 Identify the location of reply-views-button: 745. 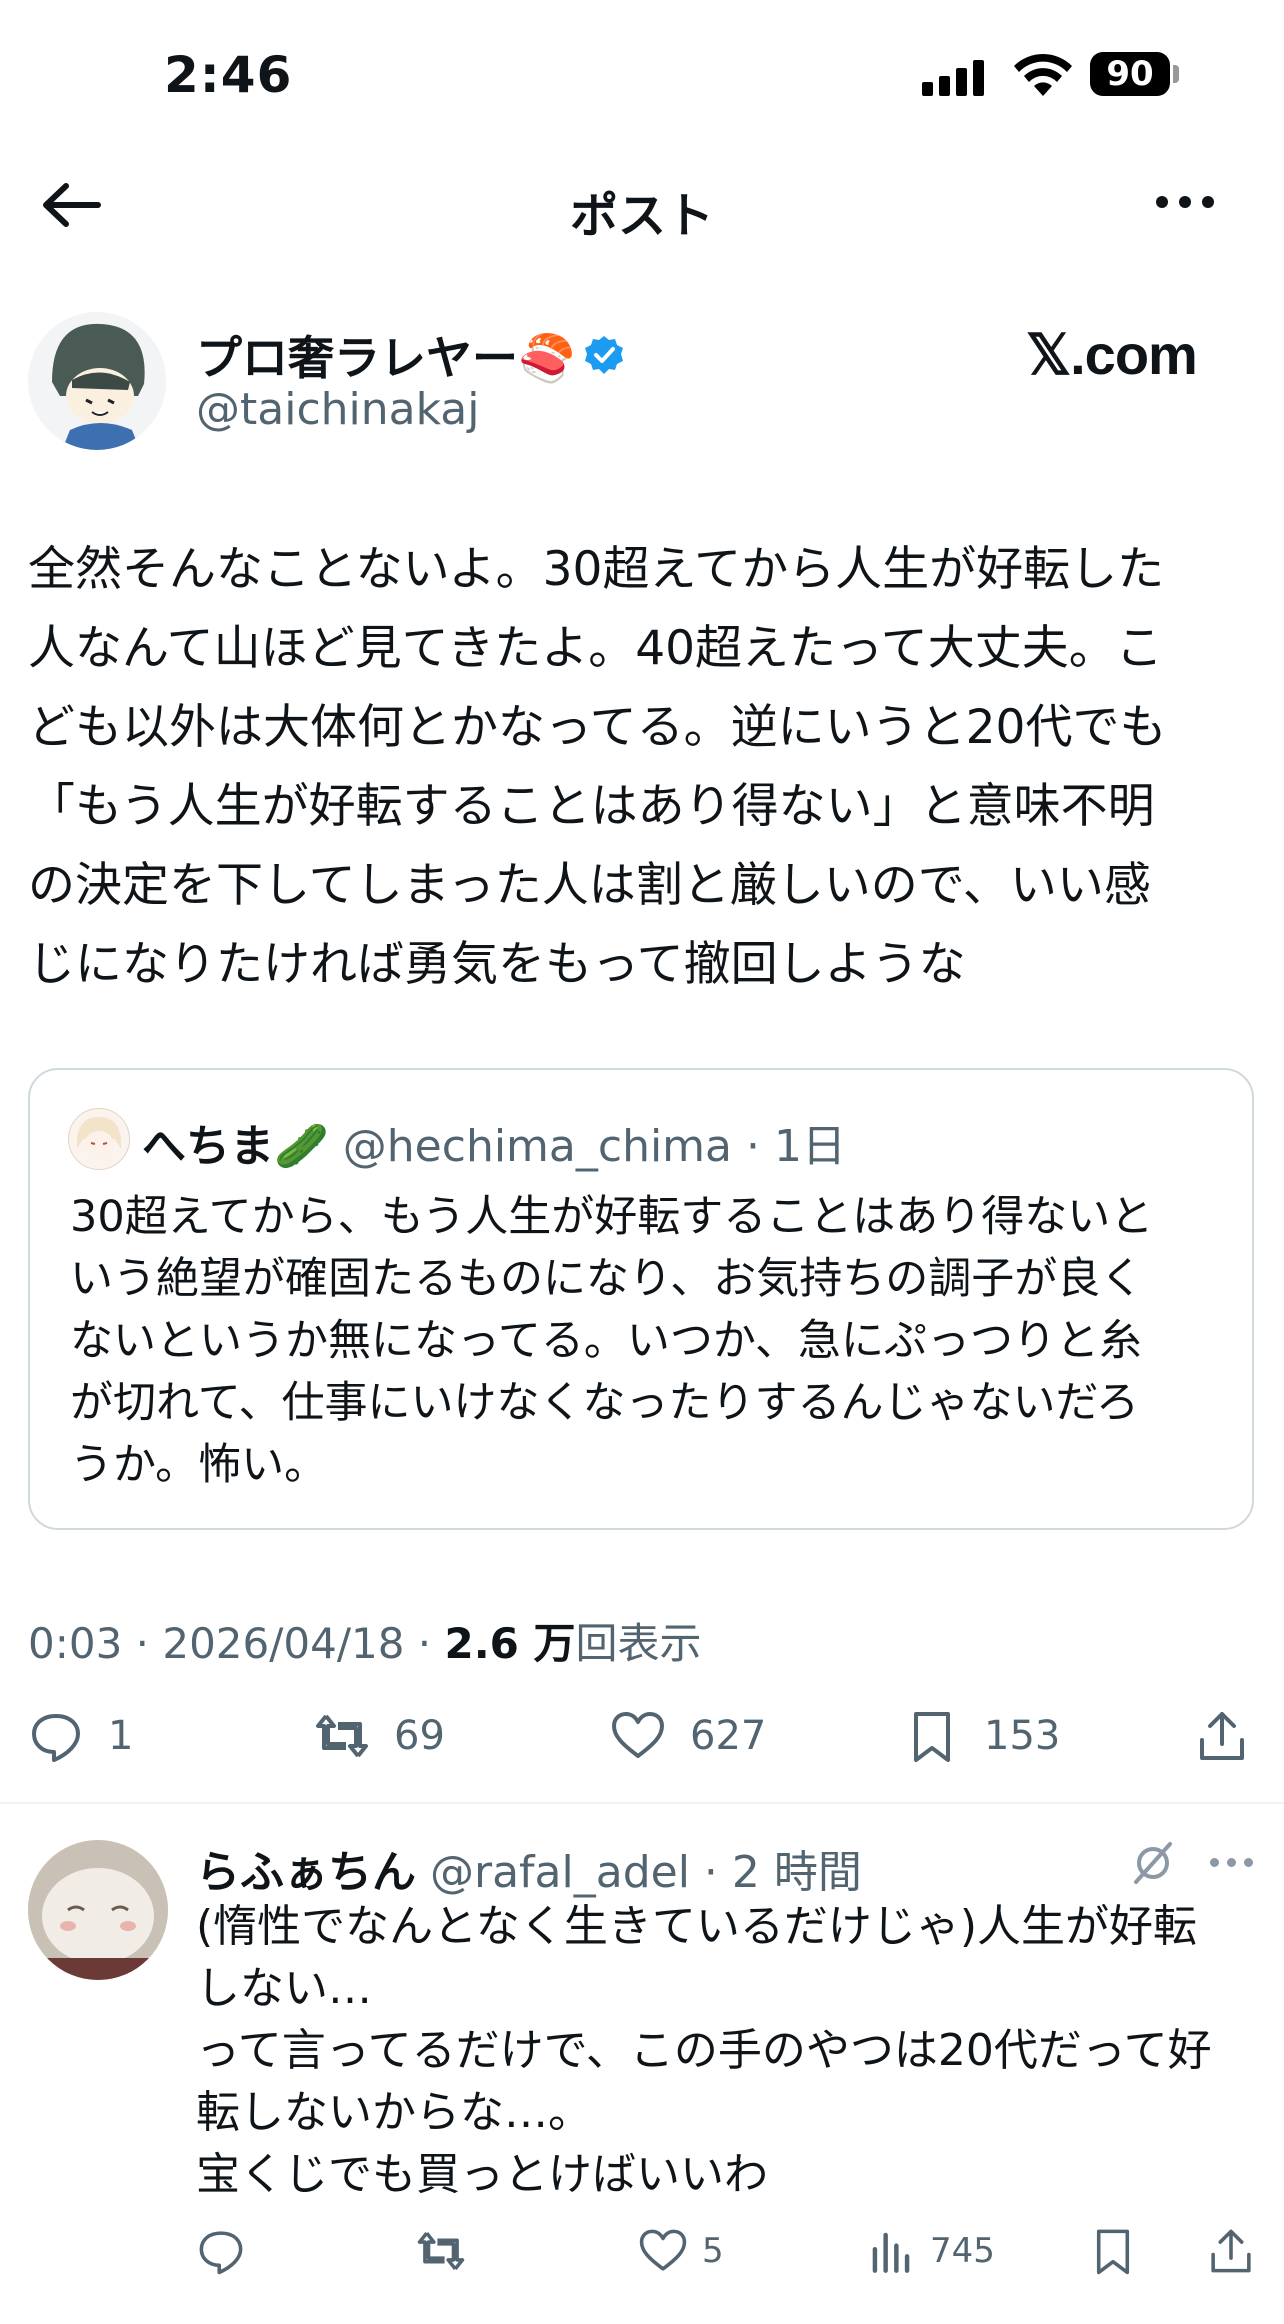
(930, 2251).